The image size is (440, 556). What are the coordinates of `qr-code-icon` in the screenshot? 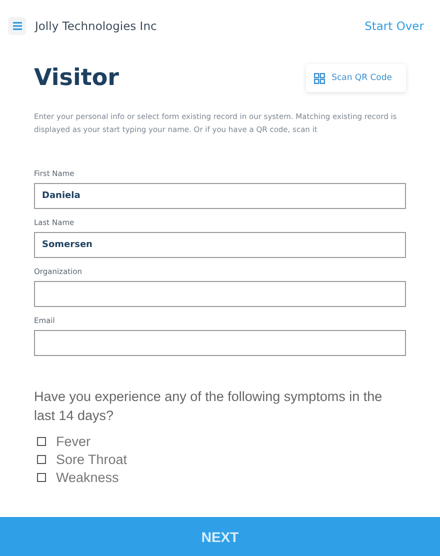 It's located at (319, 78).